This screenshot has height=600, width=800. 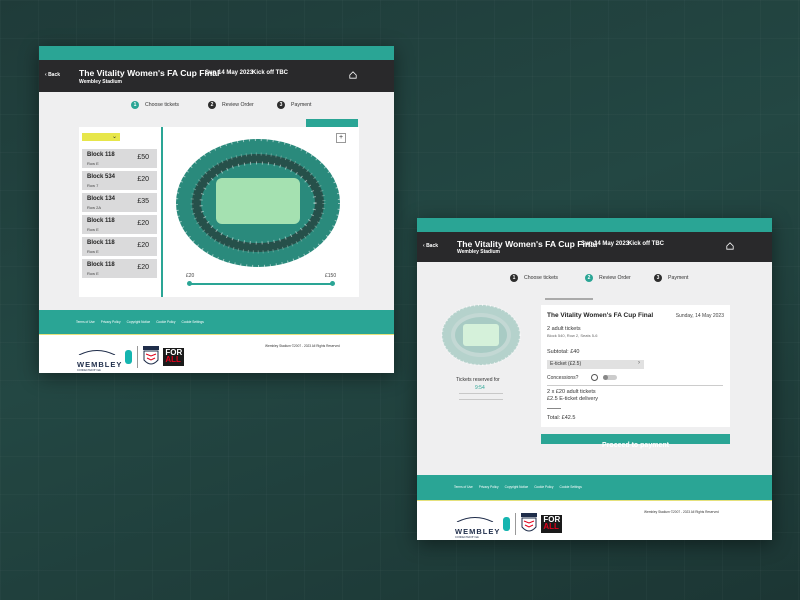 What do you see at coordinates (516, 524) in the screenshot?
I see `logo-divider` at bounding box center [516, 524].